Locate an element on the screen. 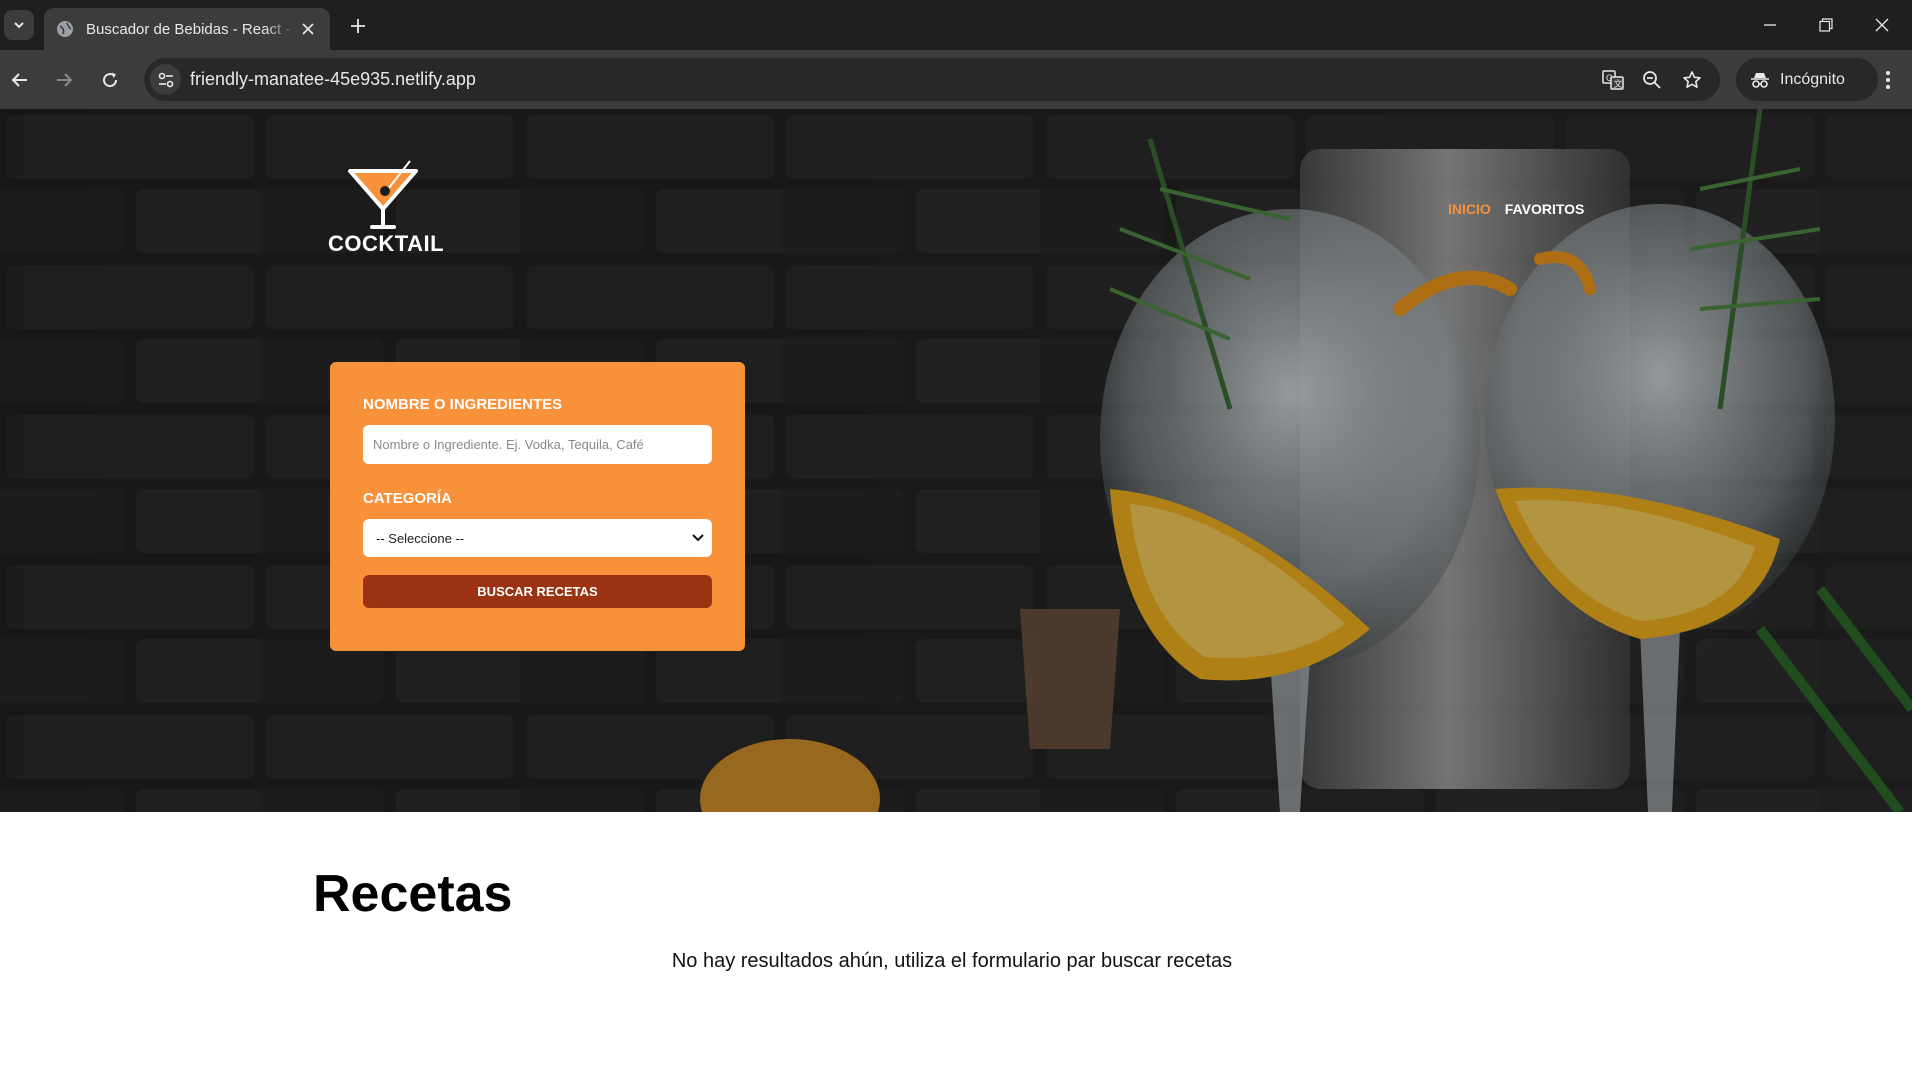  nav-link-inicio: INICIO is located at coordinates (1469, 209).